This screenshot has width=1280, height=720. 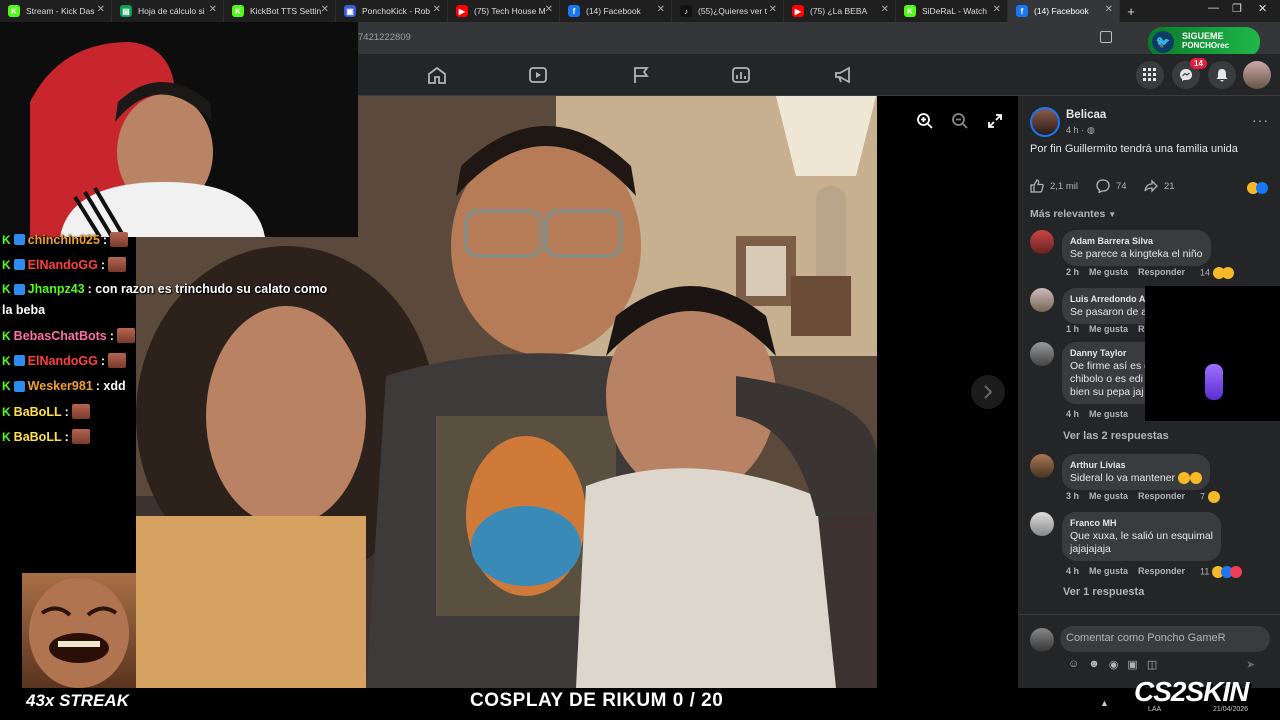 I want to click on comment-reactions: 11, so click(x=1221, y=572).